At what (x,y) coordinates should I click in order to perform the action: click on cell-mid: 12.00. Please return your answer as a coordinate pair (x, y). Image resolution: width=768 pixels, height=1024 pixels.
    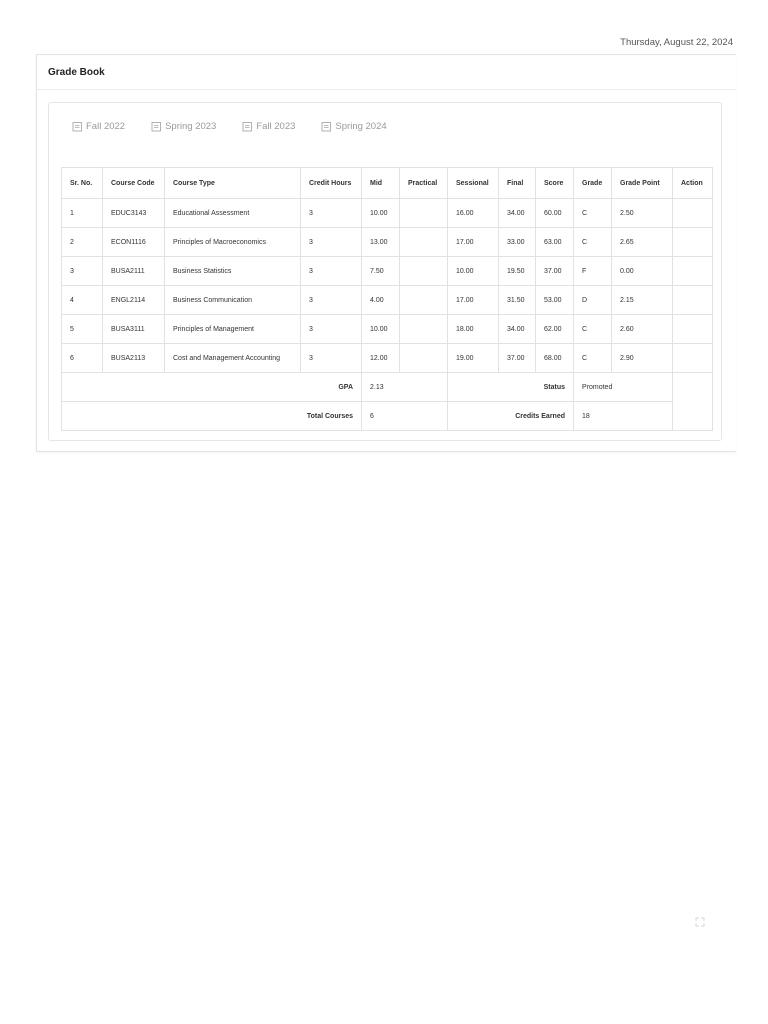
    Looking at the image, I should click on (380, 358).